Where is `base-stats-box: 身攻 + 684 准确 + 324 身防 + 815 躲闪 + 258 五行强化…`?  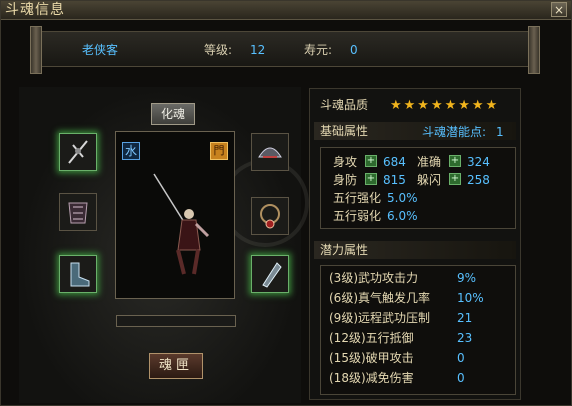
base-stats-box: 身攻 + 684 准确 + 324 身防 + 815 躲闪 + 258 五行强化… is located at coordinates (418, 188).